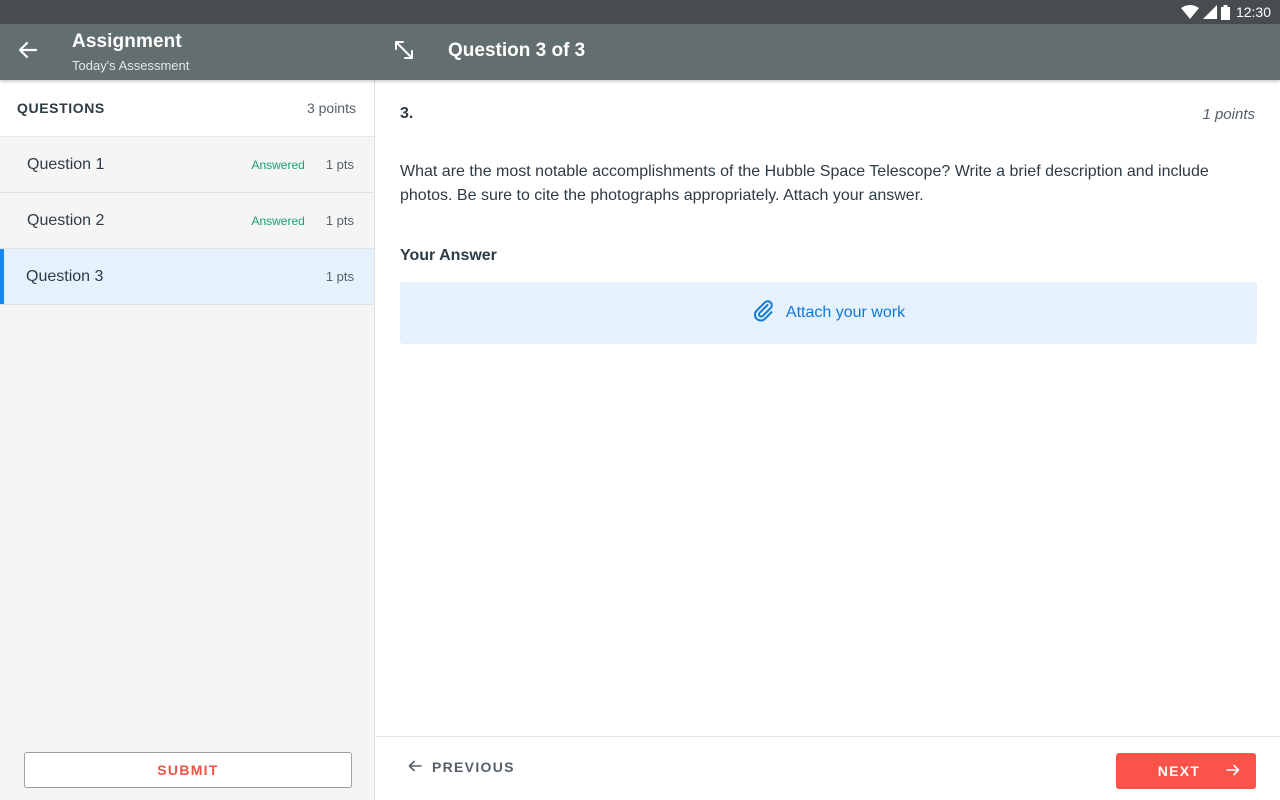 The height and width of the screenshot is (800, 1280). I want to click on paperclip-icon, so click(764, 313).